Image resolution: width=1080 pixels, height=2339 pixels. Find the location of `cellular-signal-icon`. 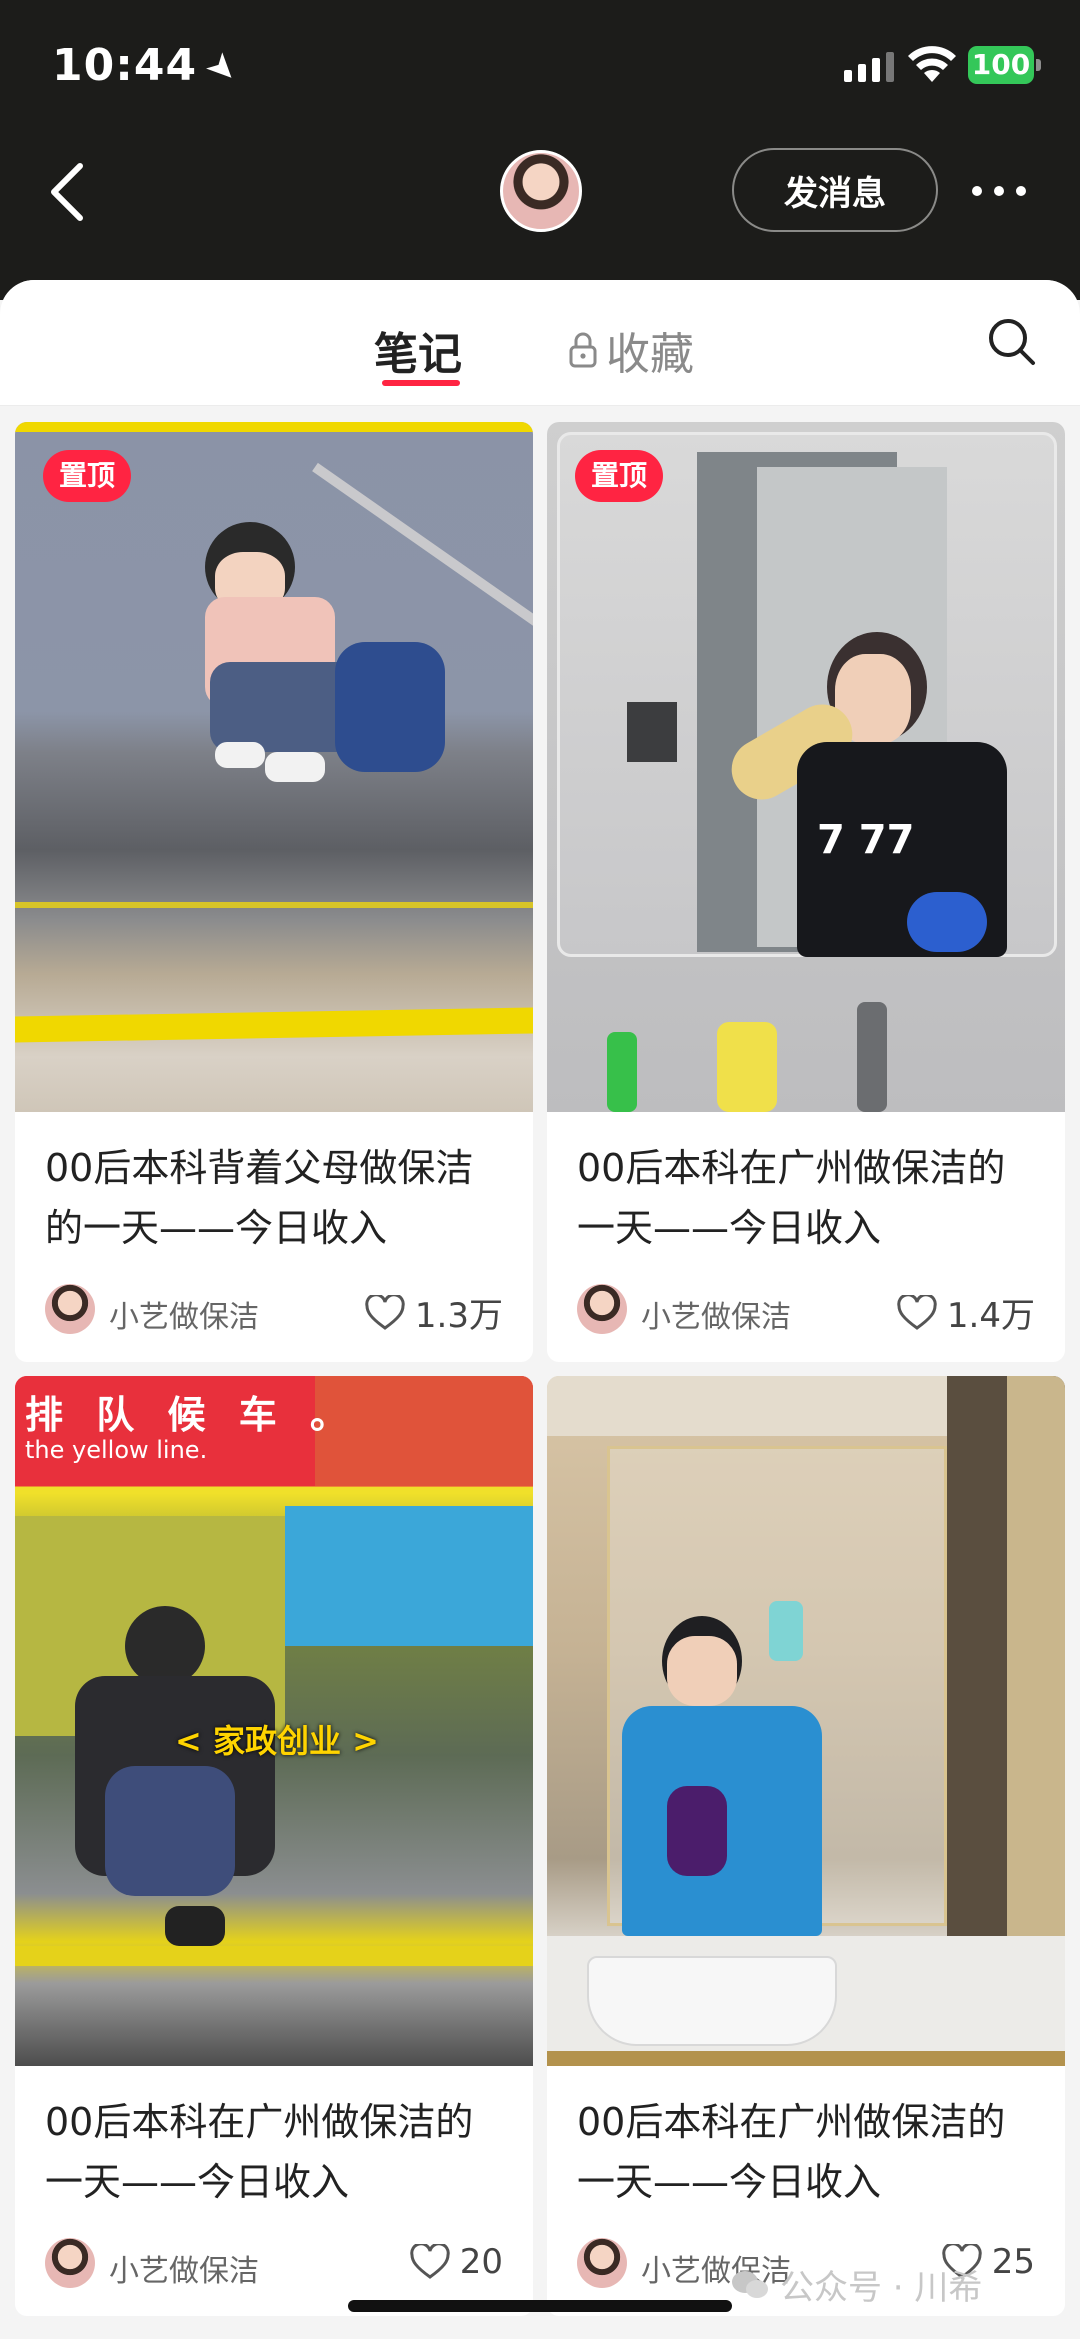

cellular-signal-icon is located at coordinates (869, 66).